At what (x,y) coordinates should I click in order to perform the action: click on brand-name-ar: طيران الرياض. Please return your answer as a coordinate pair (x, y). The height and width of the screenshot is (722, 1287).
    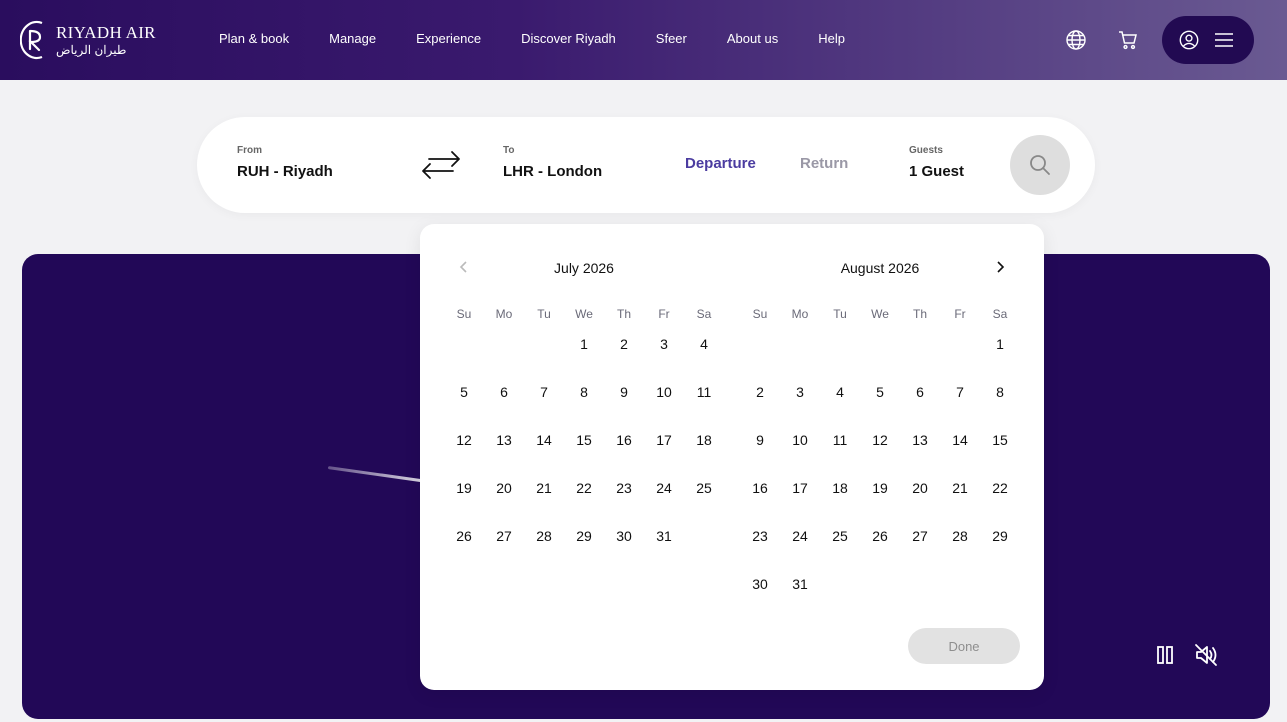
    Looking at the image, I should click on (91, 49).